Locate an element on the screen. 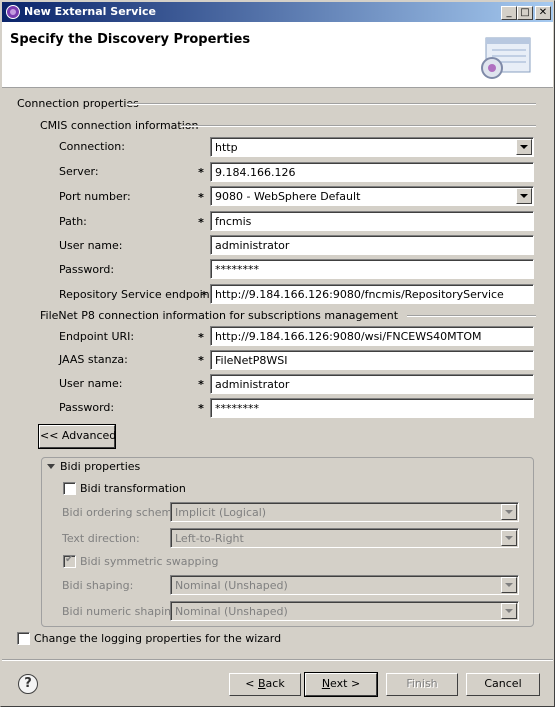  bidi-shaping-label: Bidi shaping: is located at coordinates (98, 585).